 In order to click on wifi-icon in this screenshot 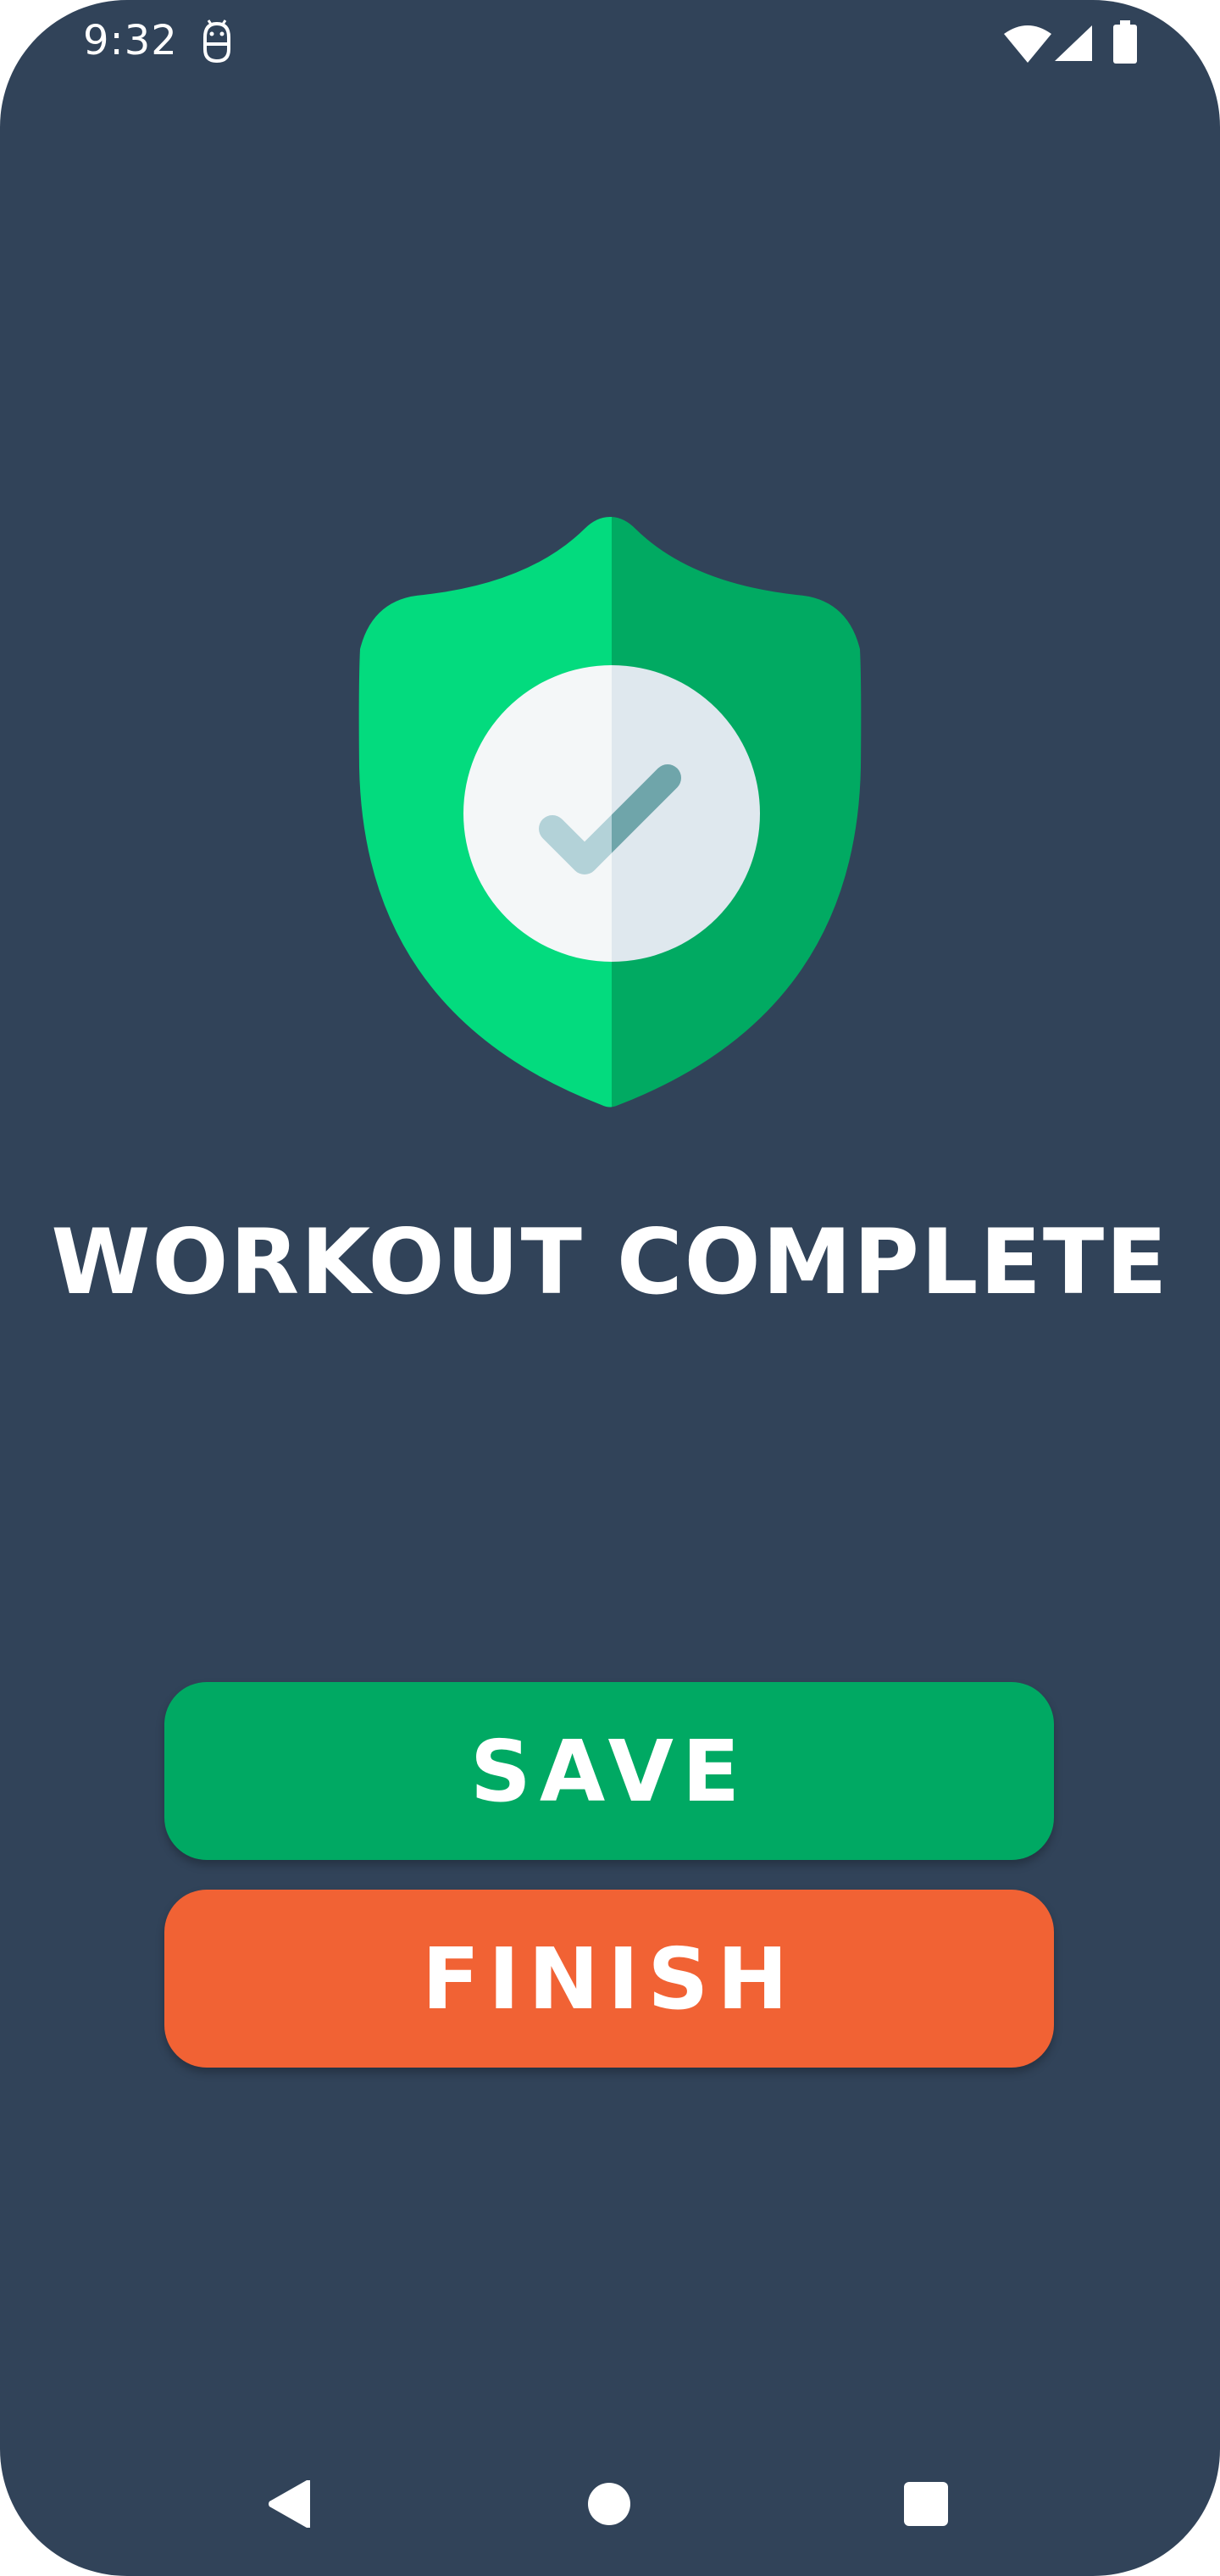, I will do `click(1027, 44)`.